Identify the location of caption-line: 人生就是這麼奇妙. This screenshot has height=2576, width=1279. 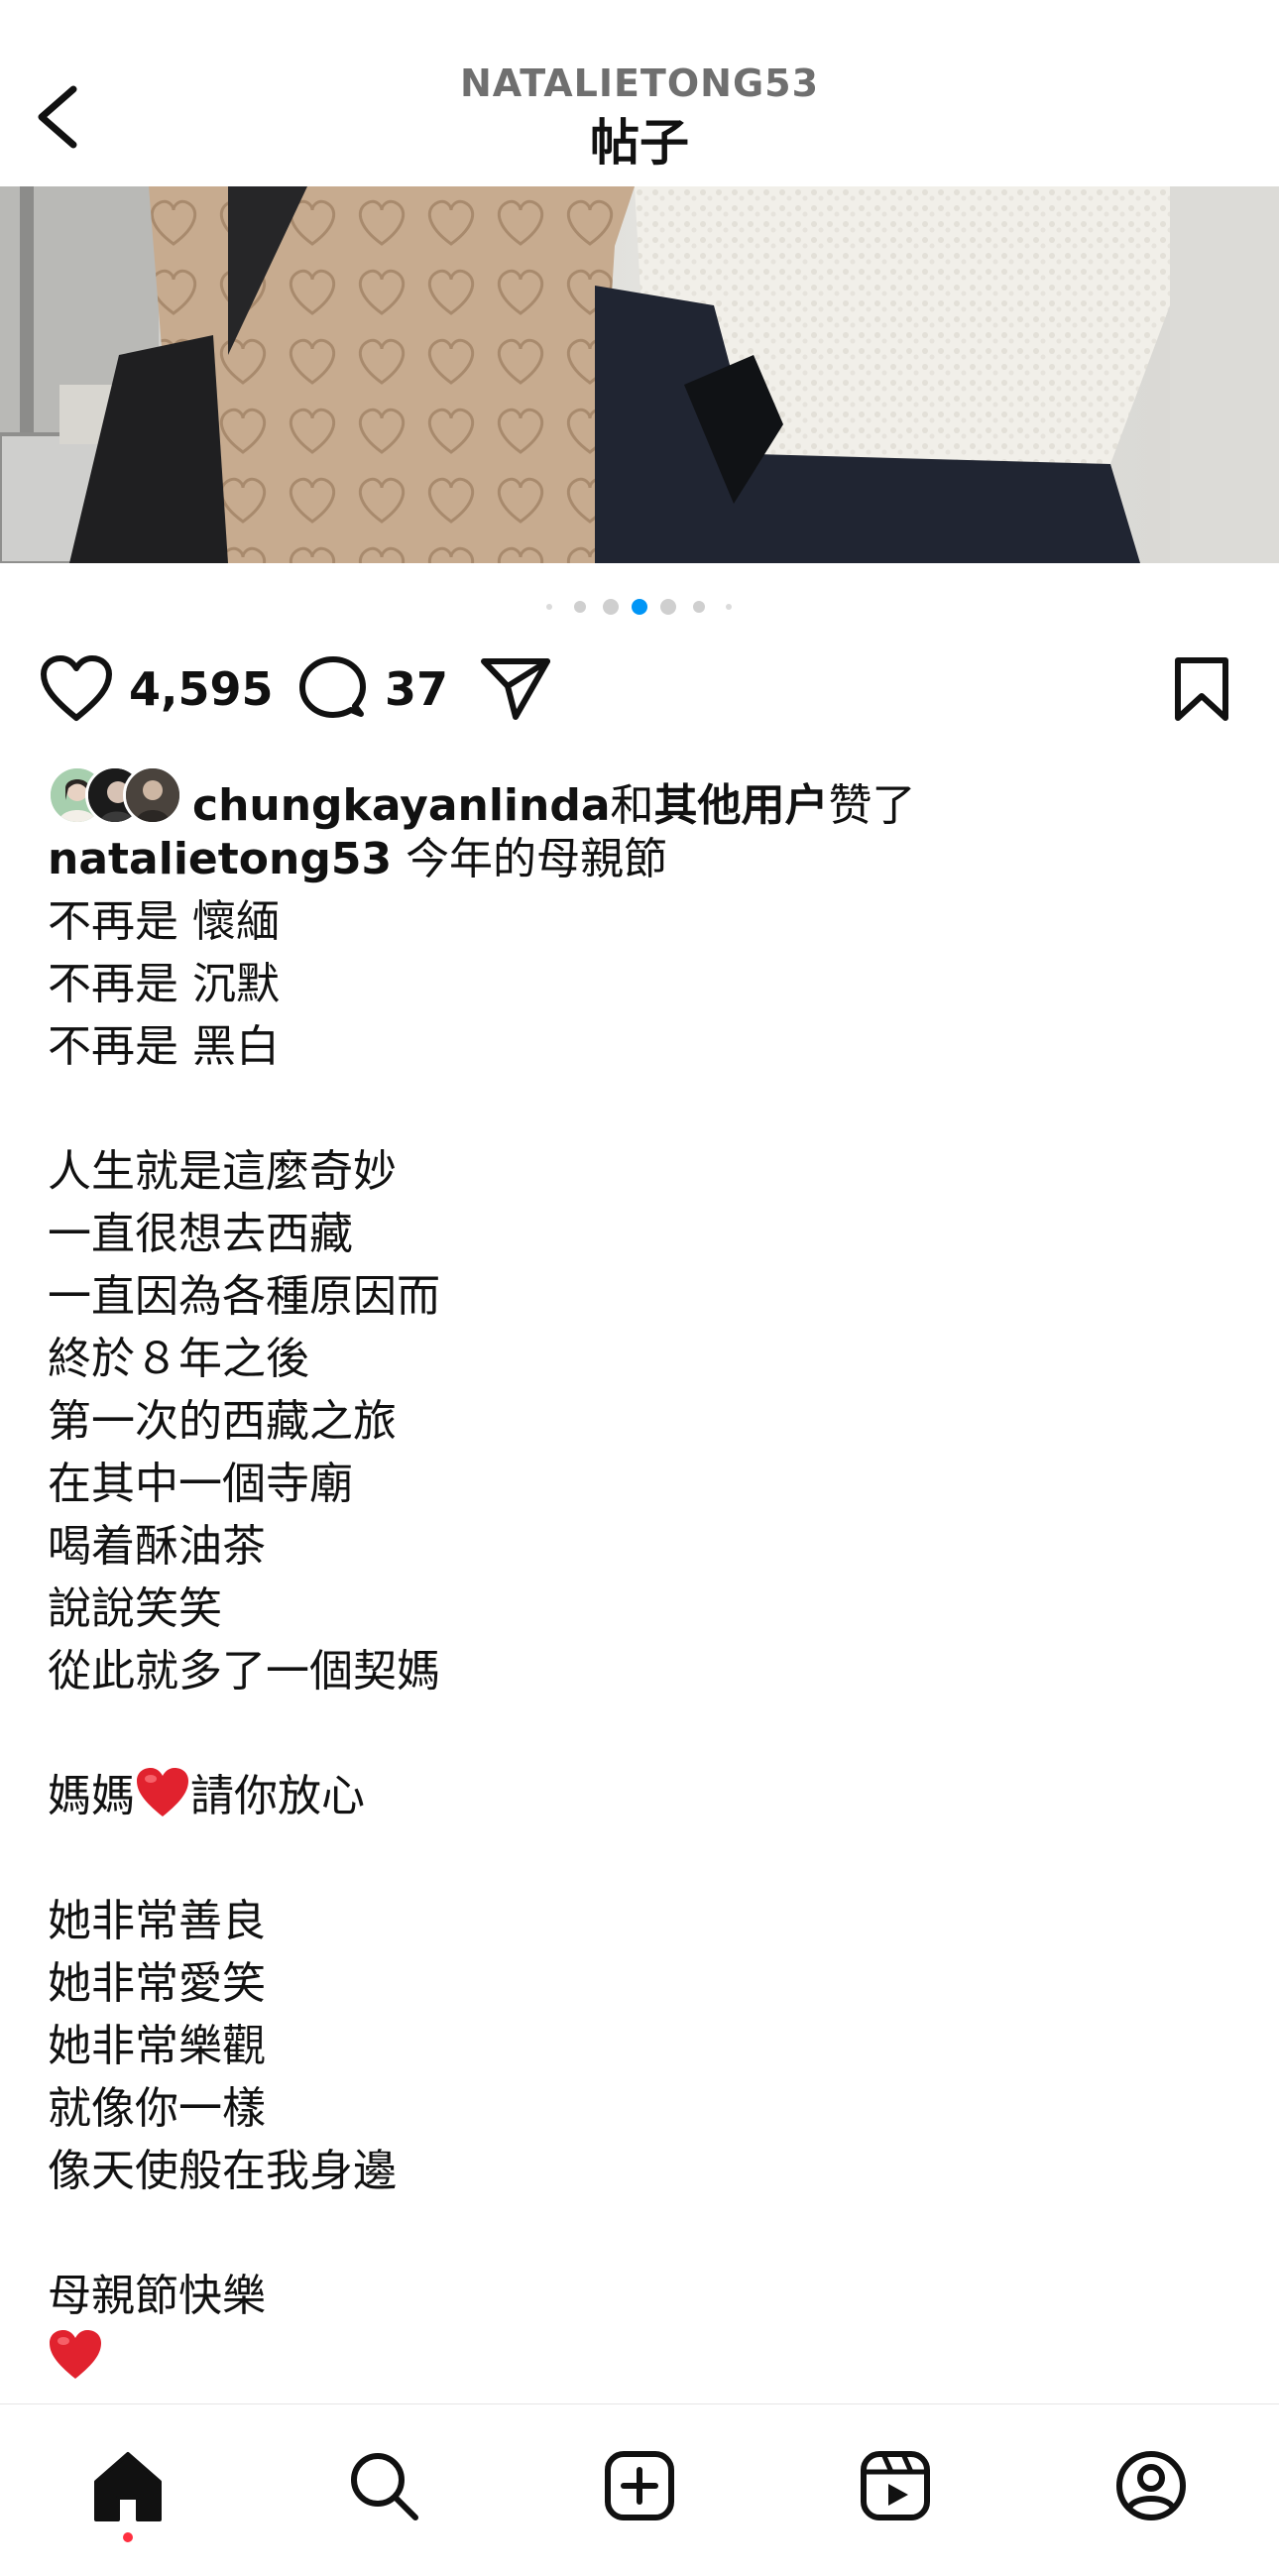
(223, 1171).